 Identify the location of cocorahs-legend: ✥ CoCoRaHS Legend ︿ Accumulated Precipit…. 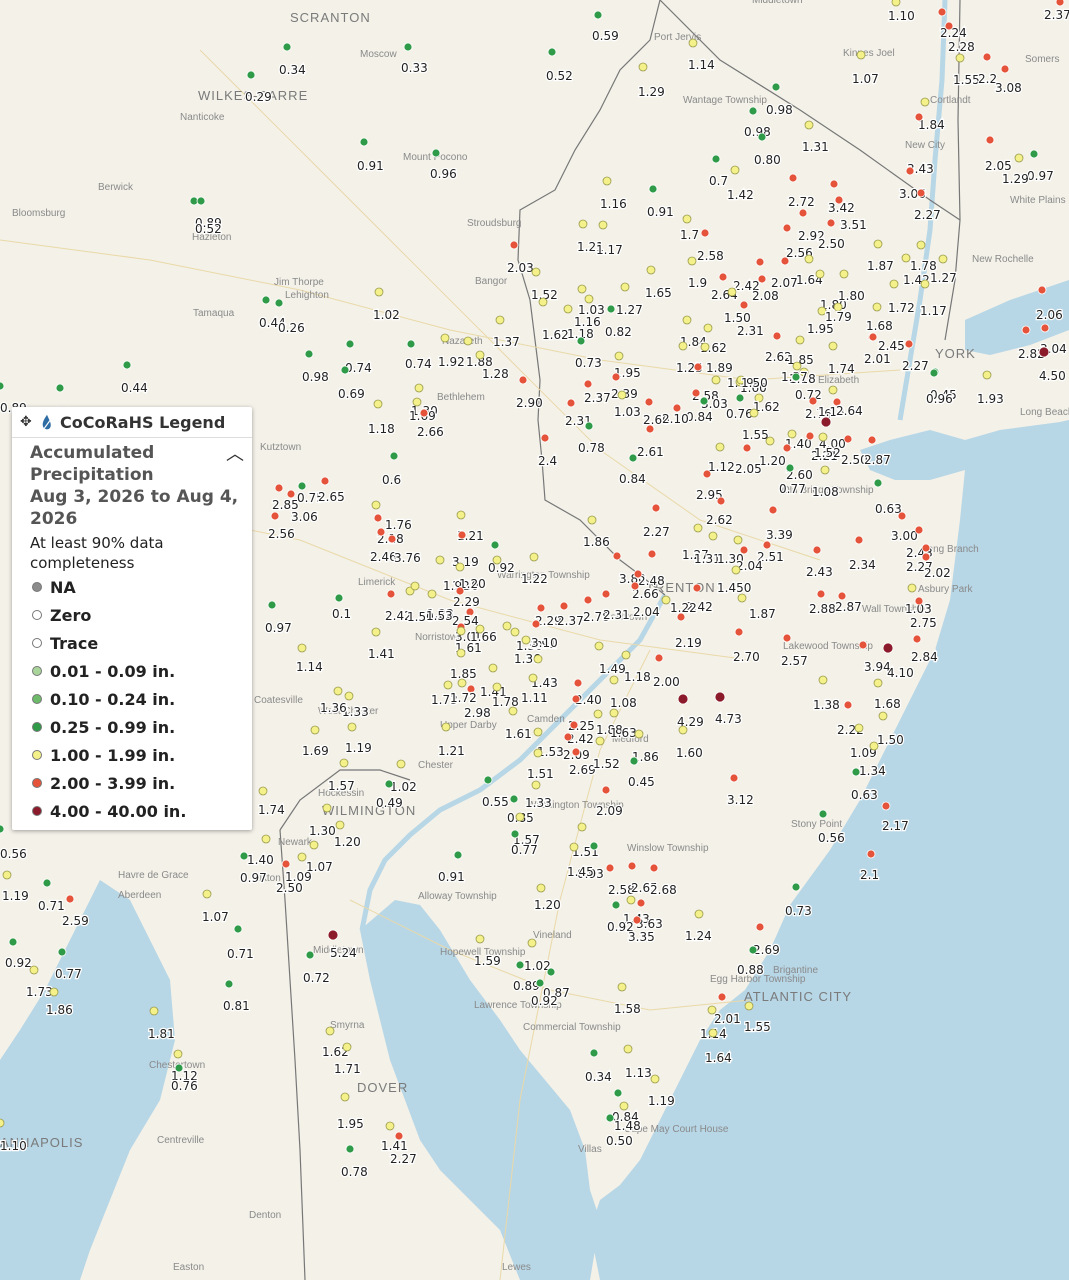
(132, 618).